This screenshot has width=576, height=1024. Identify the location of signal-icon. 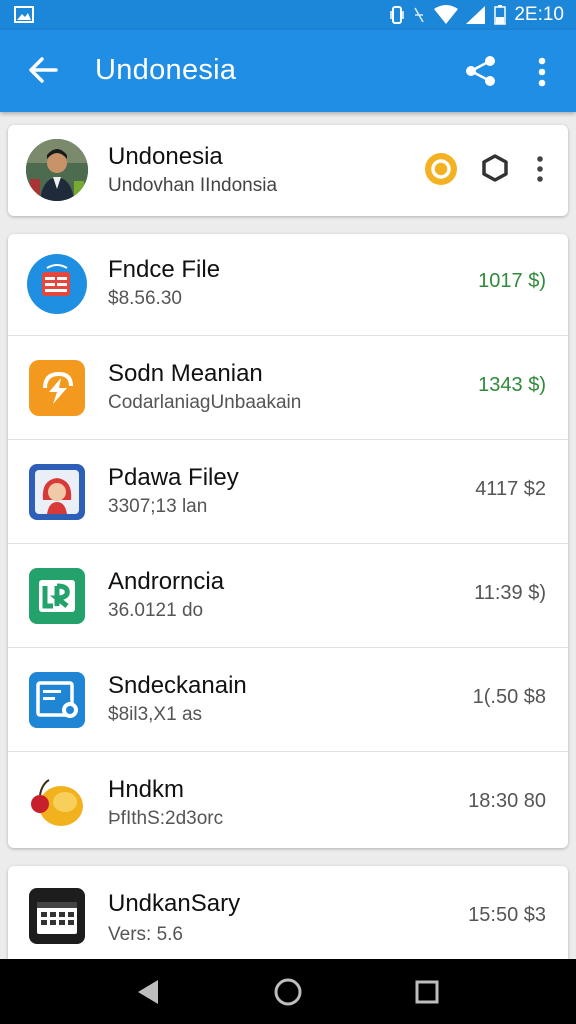
(476, 15).